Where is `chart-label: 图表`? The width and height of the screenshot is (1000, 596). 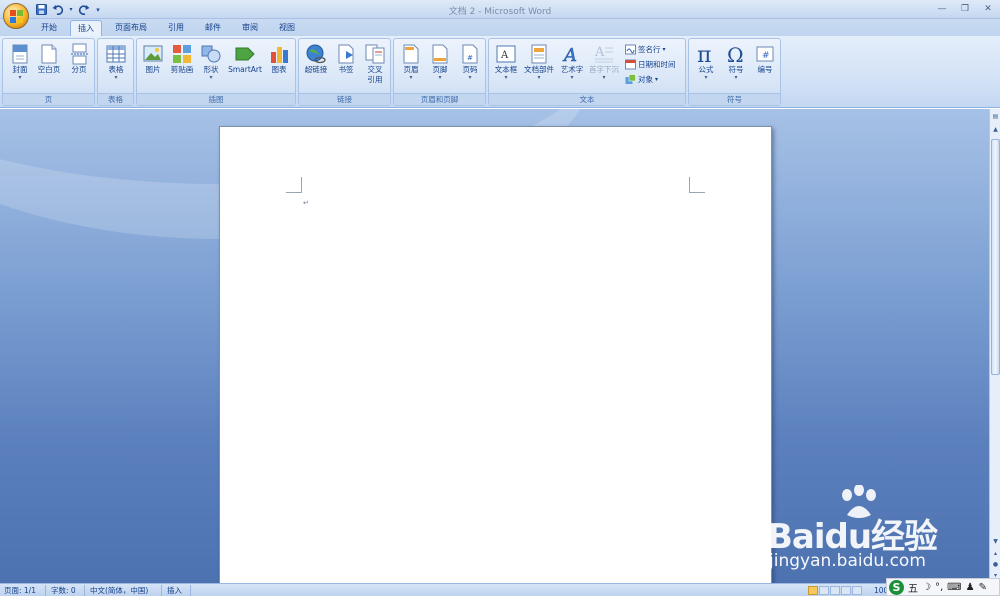
chart-label: 图表 is located at coordinates (279, 69).